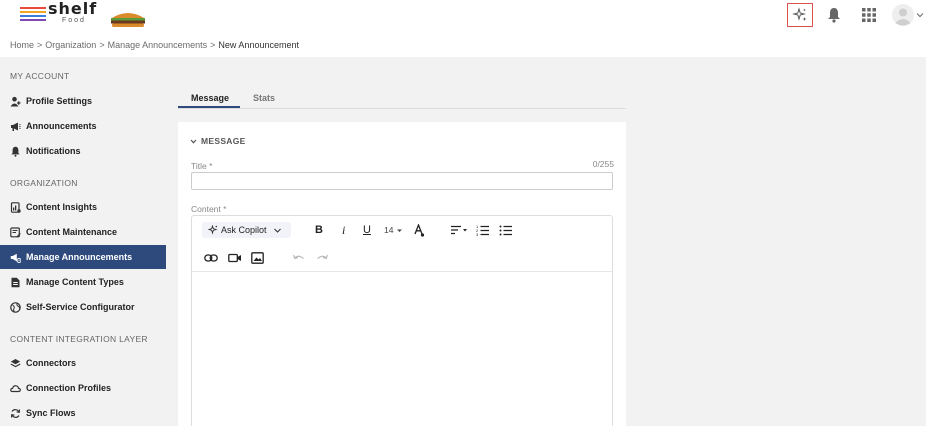 This screenshot has width=926, height=426. I want to click on content-types-icon, so click(15, 282).